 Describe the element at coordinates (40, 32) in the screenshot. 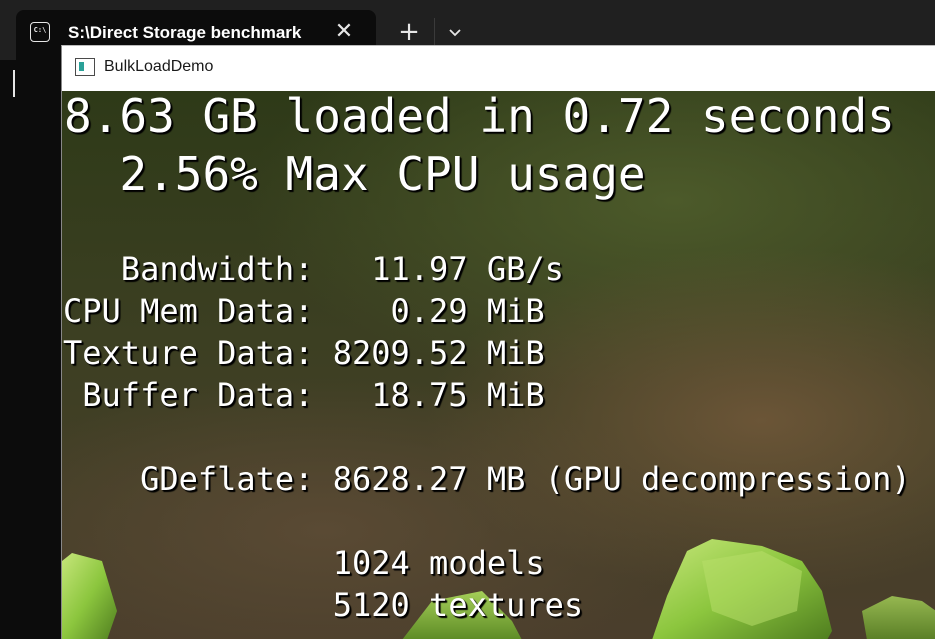

I see `terminal-icon: C:\` at that location.